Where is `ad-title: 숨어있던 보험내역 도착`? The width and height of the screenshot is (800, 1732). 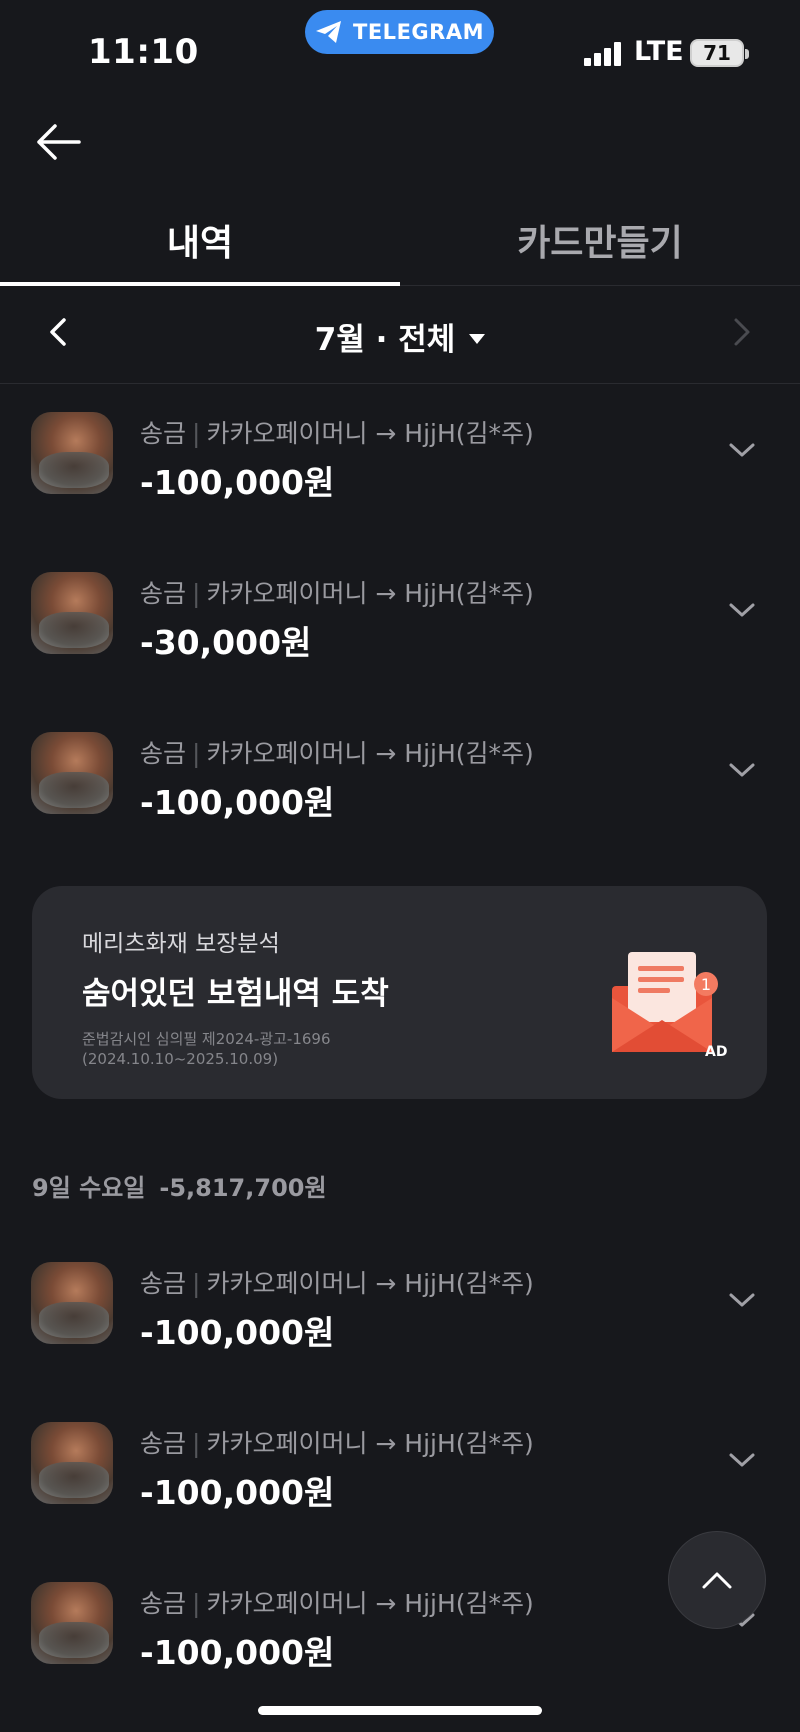 ad-title: 숨어있던 보험내역 도착 is located at coordinates (235, 994).